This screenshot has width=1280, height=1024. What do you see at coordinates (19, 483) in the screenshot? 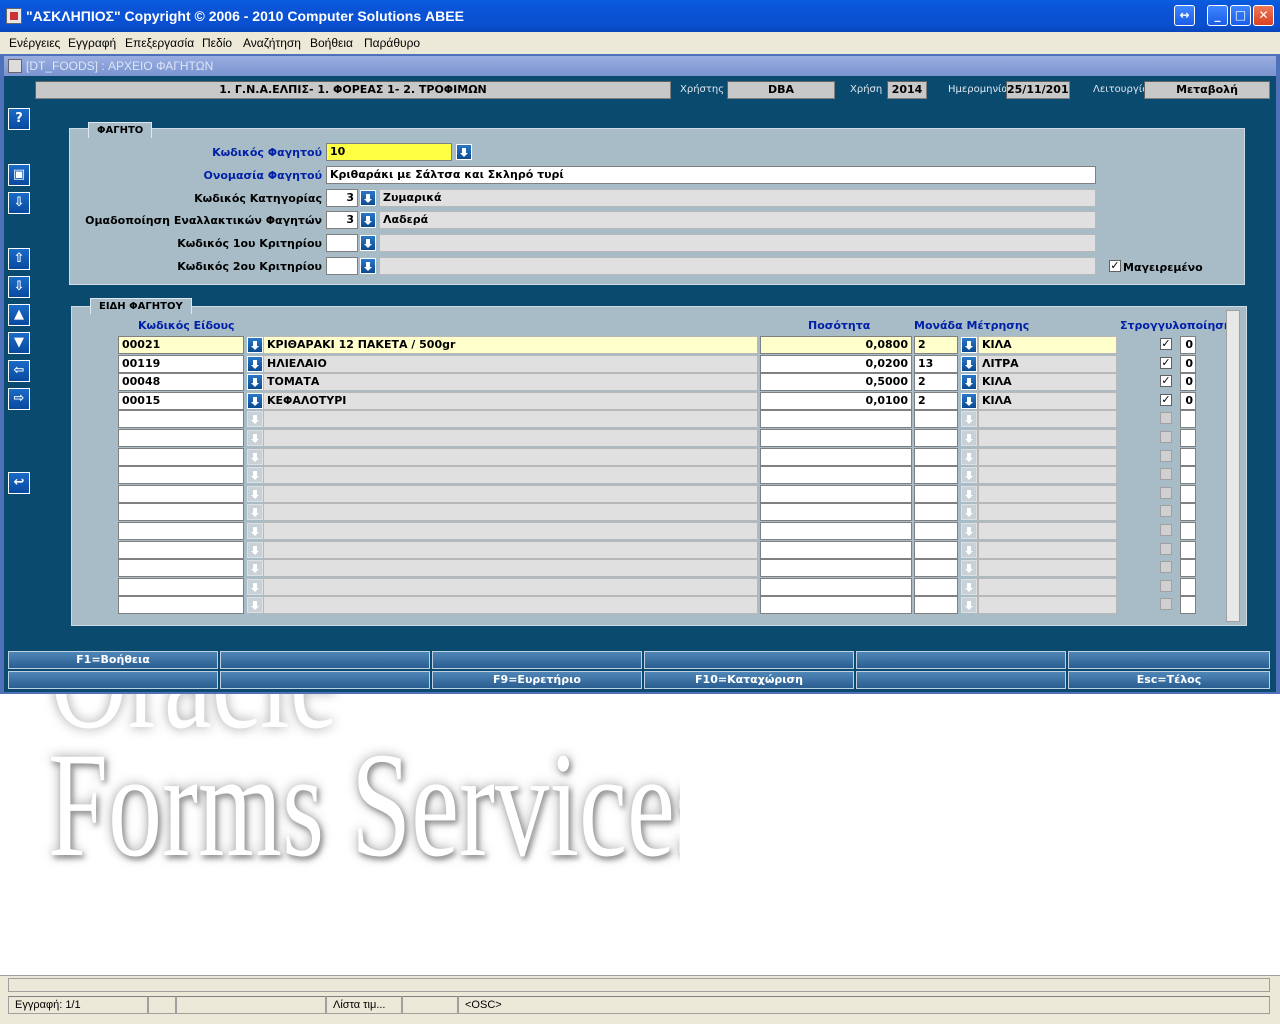
I see `undo-icon: ↩` at bounding box center [19, 483].